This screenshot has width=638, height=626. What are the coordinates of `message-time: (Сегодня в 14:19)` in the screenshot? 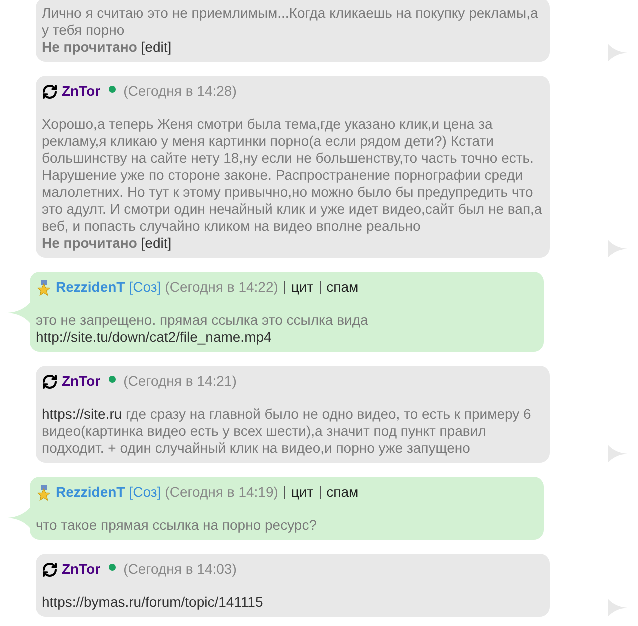 It's located at (221, 492).